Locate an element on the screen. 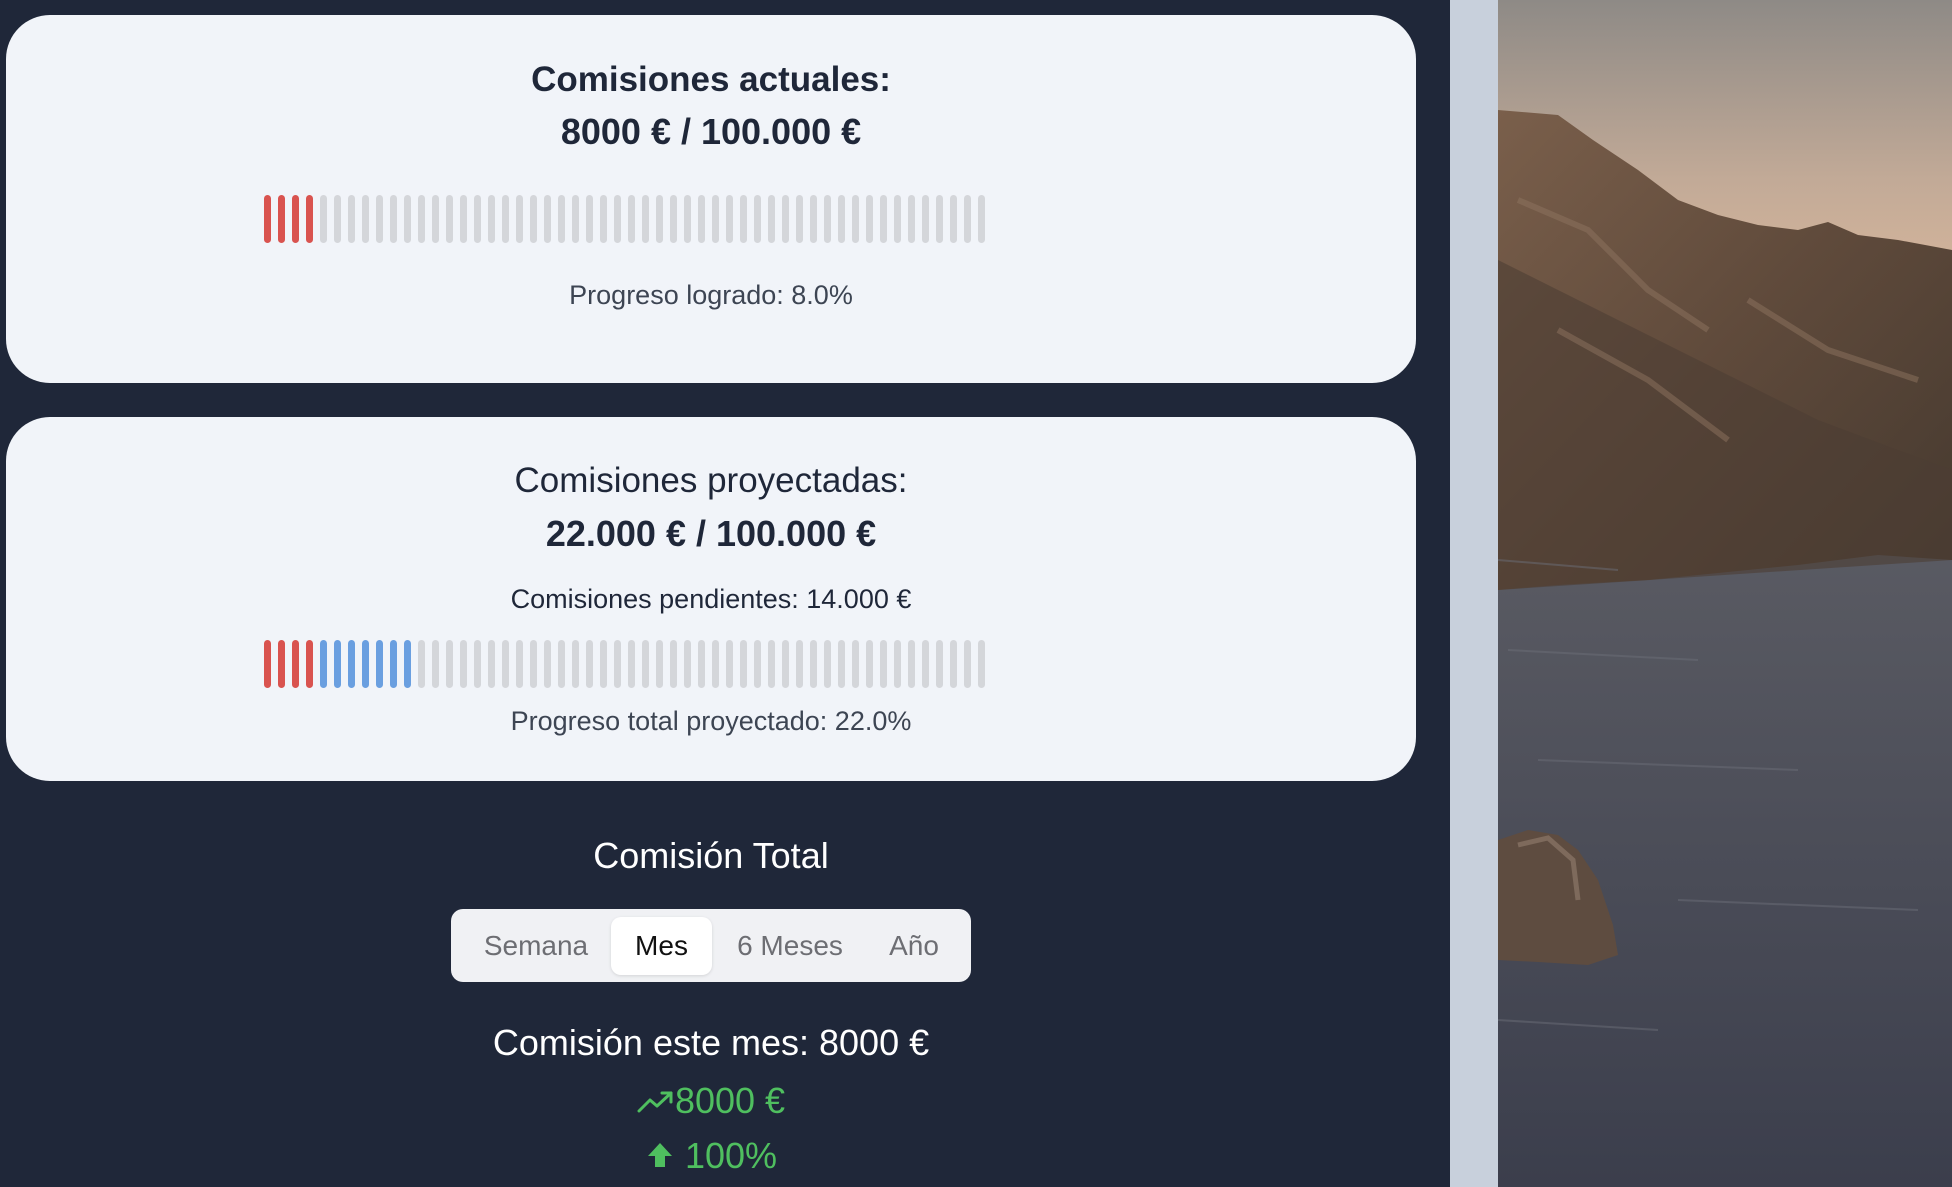  current-amount: 8000 € / 100.000 € is located at coordinates (711, 131).